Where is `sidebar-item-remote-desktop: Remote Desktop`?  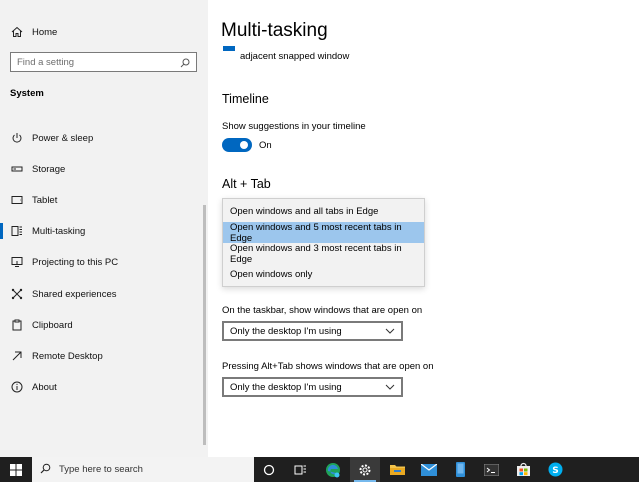 sidebar-item-remote-desktop: Remote Desktop is located at coordinates (104, 356).